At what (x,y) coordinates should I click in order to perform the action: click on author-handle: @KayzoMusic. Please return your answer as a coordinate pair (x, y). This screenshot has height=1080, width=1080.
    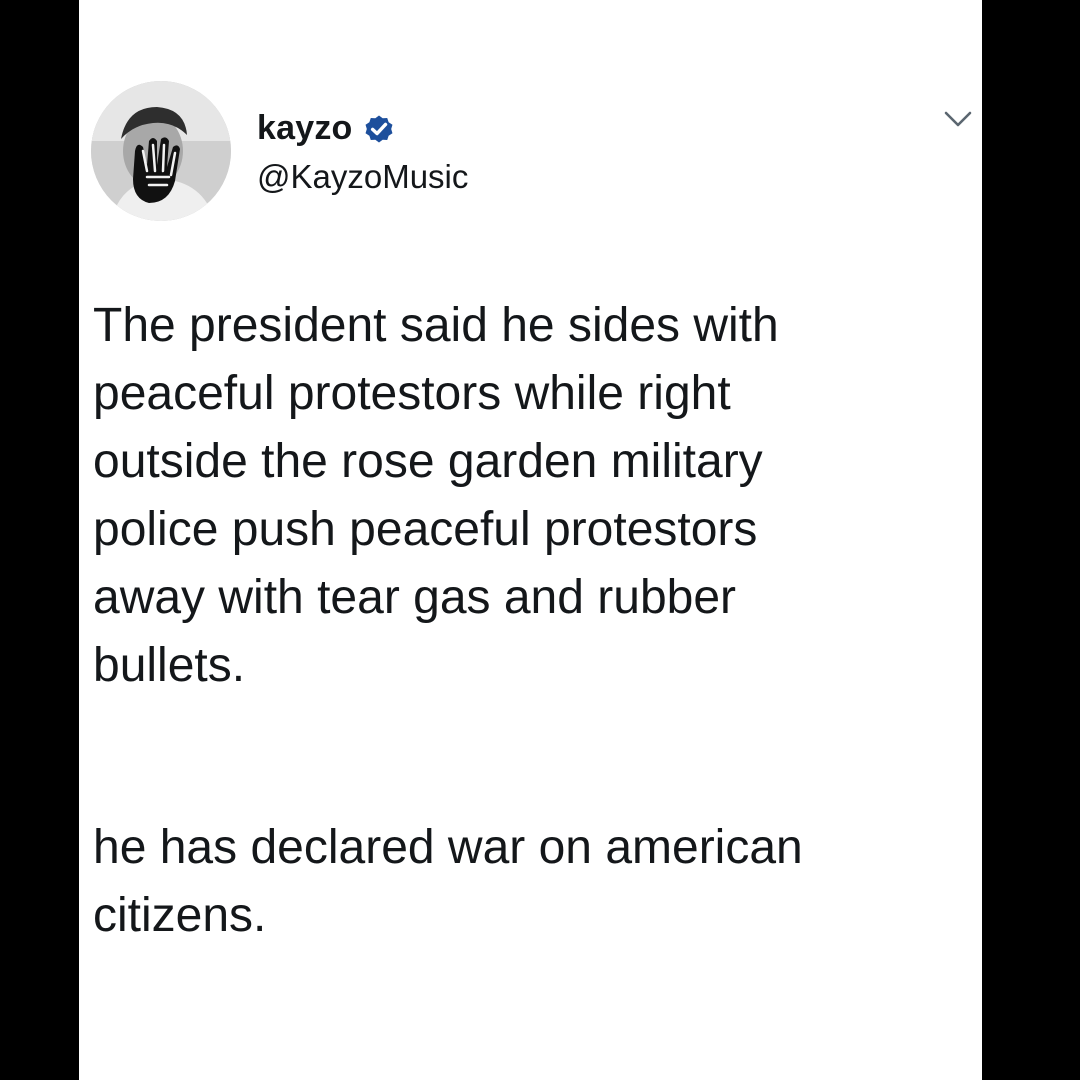
    Looking at the image, I should click on (362, 177).